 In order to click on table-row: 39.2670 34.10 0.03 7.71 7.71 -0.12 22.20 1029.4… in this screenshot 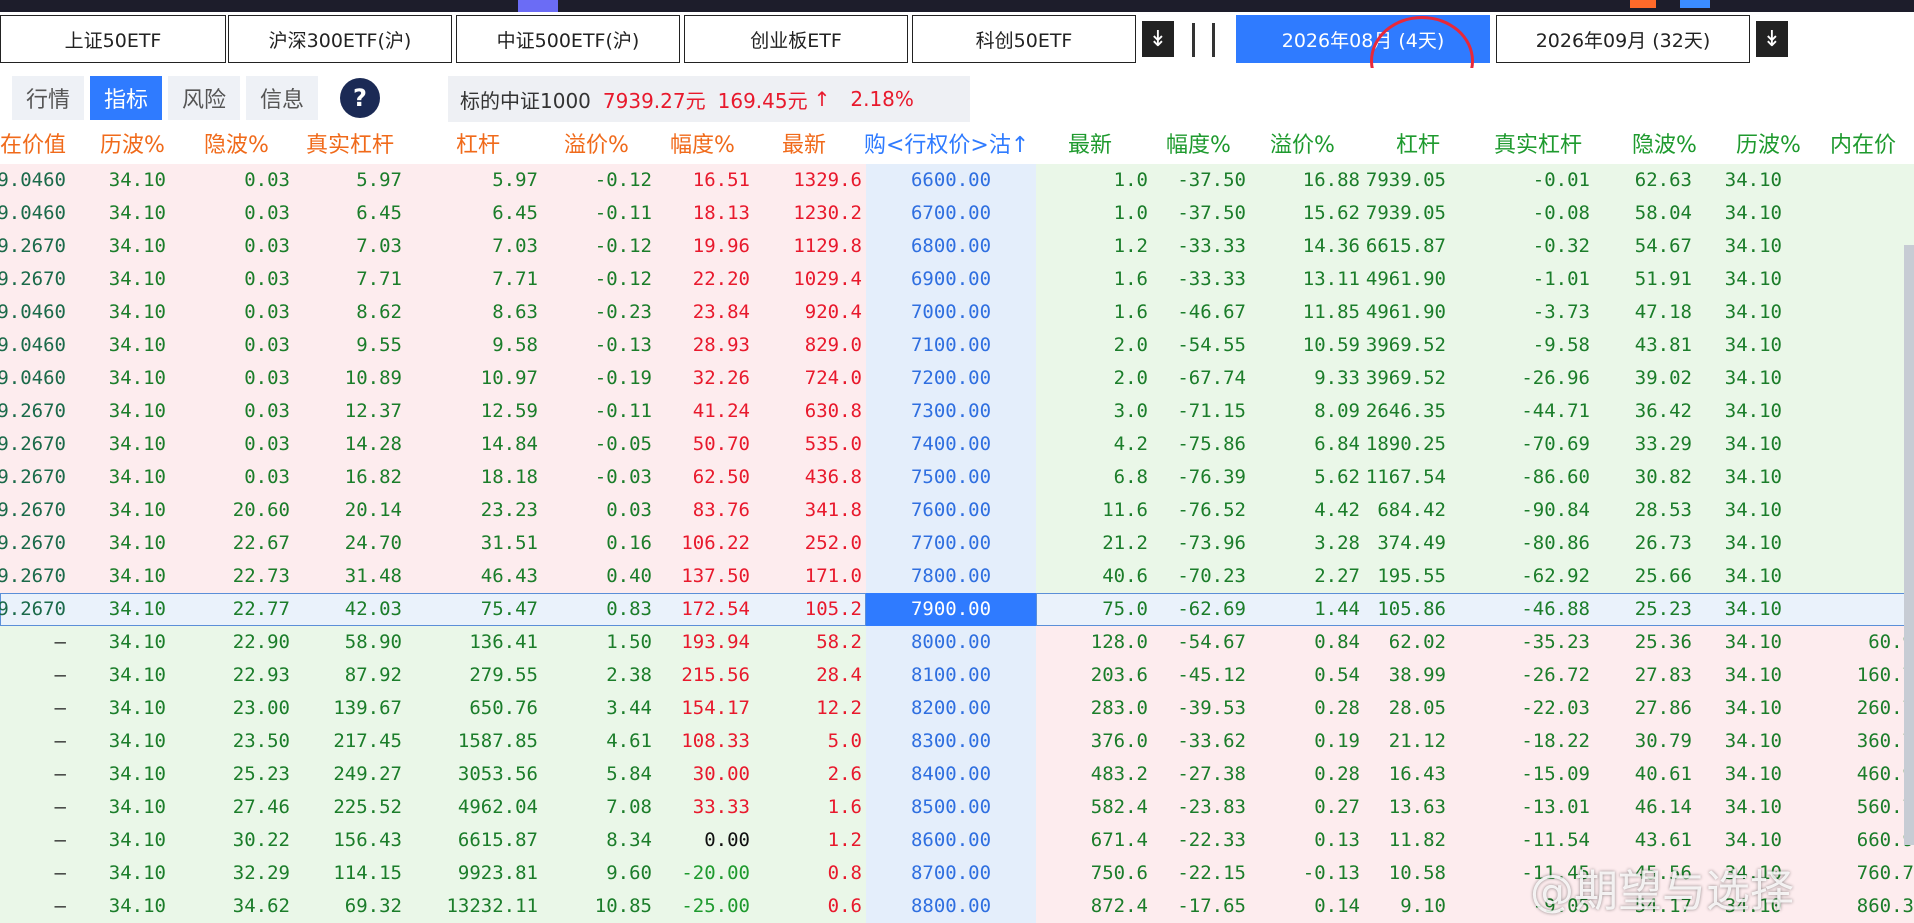, I will do `click(957, 279)`.